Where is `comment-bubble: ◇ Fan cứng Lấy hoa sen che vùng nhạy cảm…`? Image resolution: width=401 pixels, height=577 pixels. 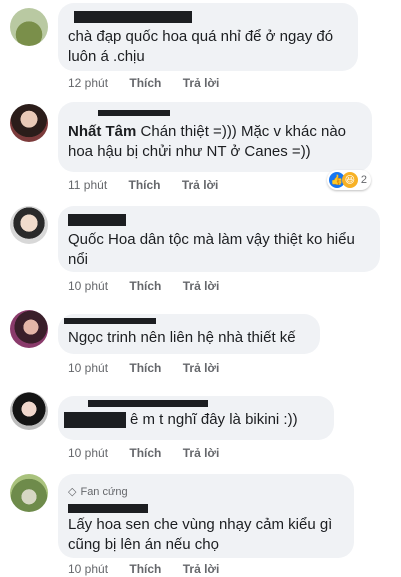
comment-bubble: ◇ Fan cứng Lấy hoa sen che vùng nhạy cảm… is located at coordinates (206, 516).